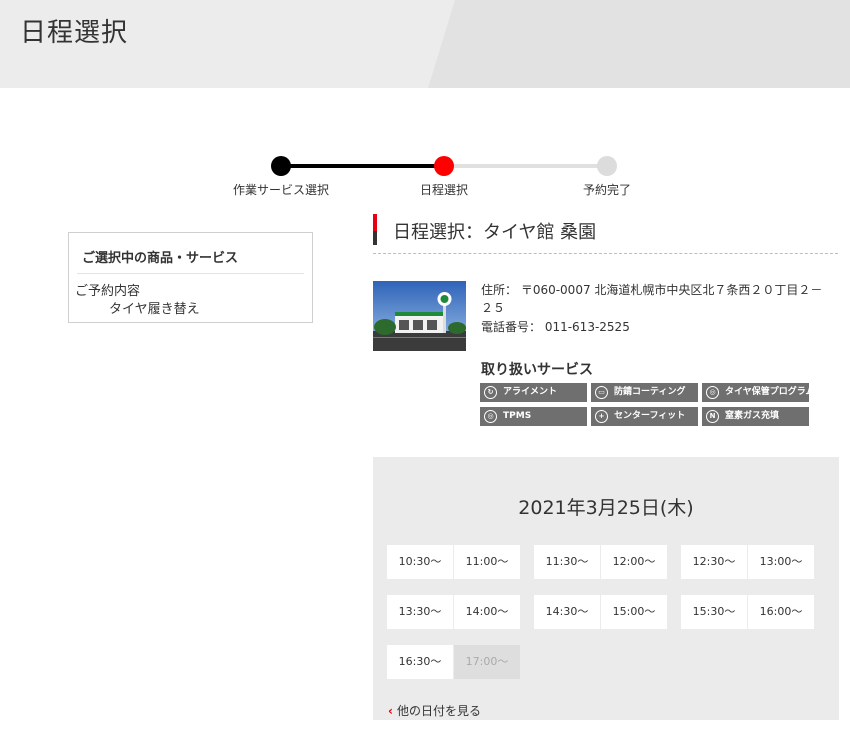  I want to click on time-slot-1300: 13:00〜, so click(781, 562).